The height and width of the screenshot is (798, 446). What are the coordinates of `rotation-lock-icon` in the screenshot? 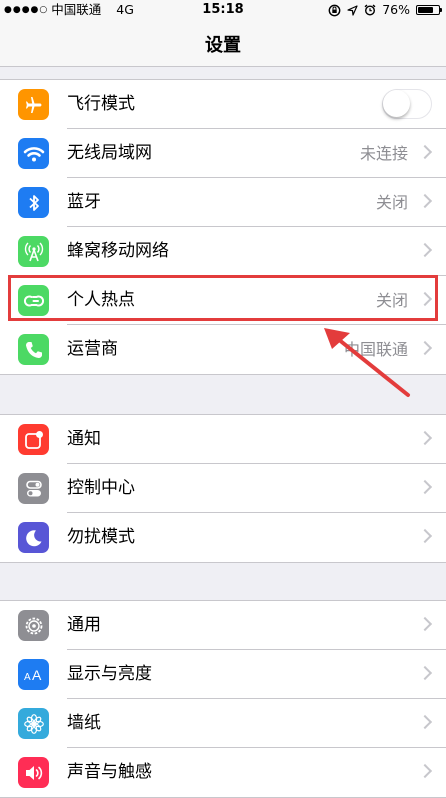 It's located at (334, 10).